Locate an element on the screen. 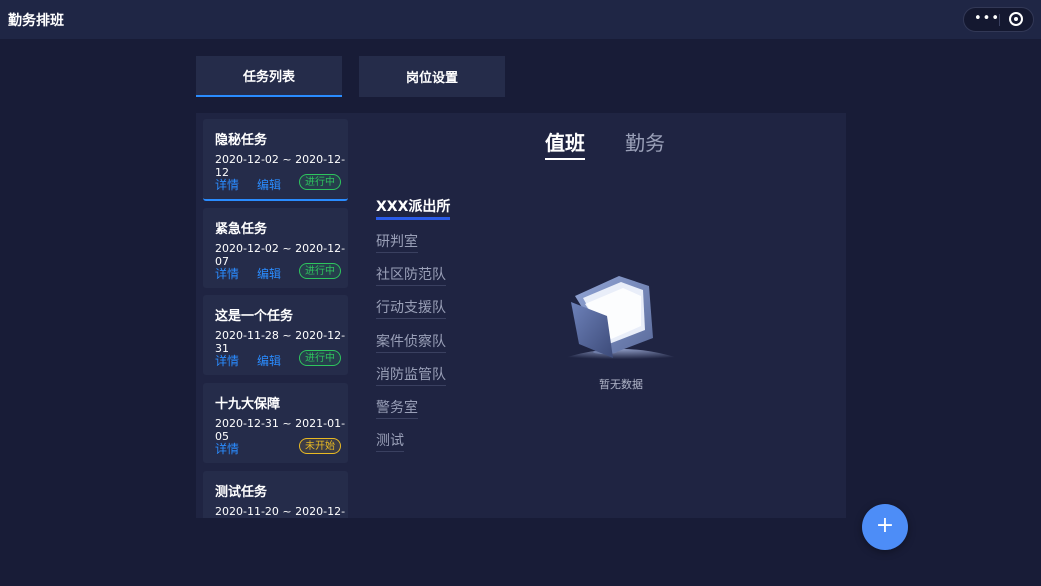 Image resolution: width=1041 pixels, height=586 pixels. task-card: 隐秘任务 2020-12-02 ~ 2020-12-12 详情 编辑 进行中 is located at coordinates (275, 160).